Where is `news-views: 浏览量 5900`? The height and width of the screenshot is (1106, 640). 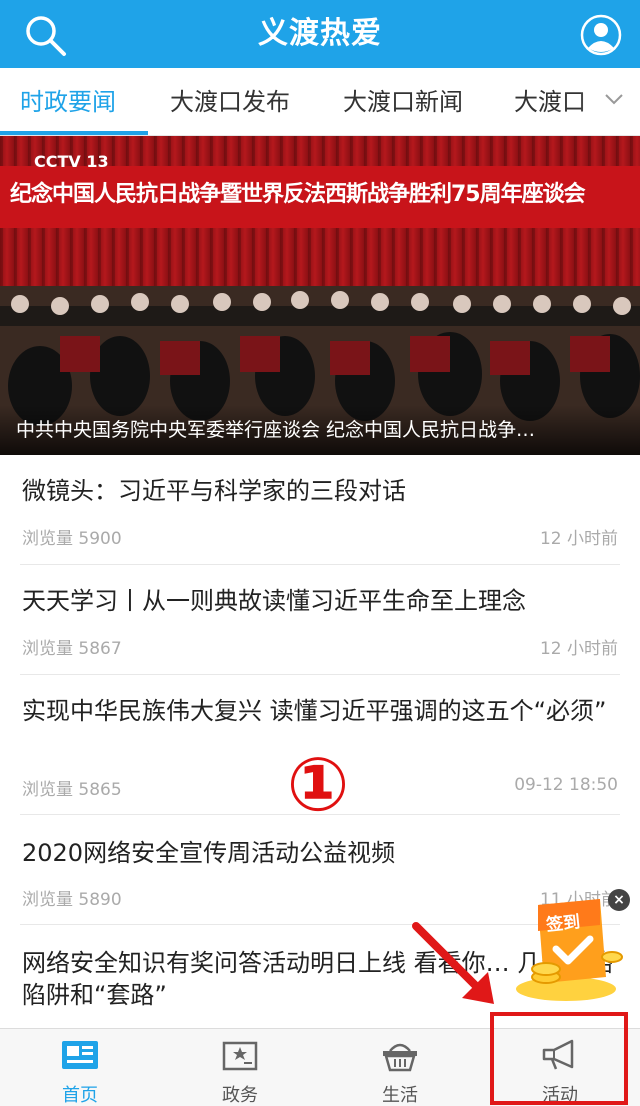 news-views: 浏览量 5900 is located at coordinates (72, 539).